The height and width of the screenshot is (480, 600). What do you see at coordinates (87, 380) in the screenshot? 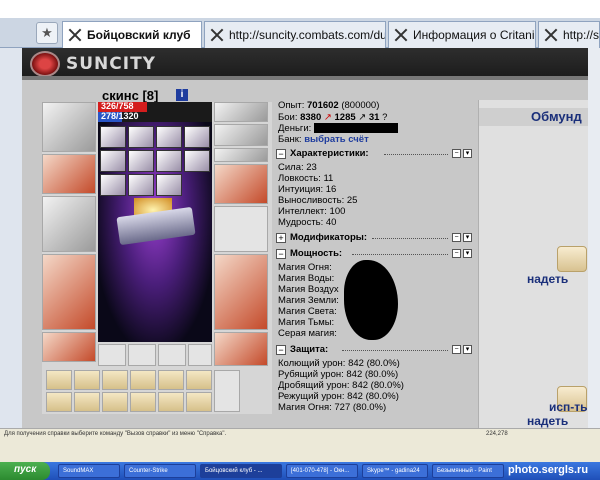
I see `cancel-scroll-icon` at bounding box center [87, 380].